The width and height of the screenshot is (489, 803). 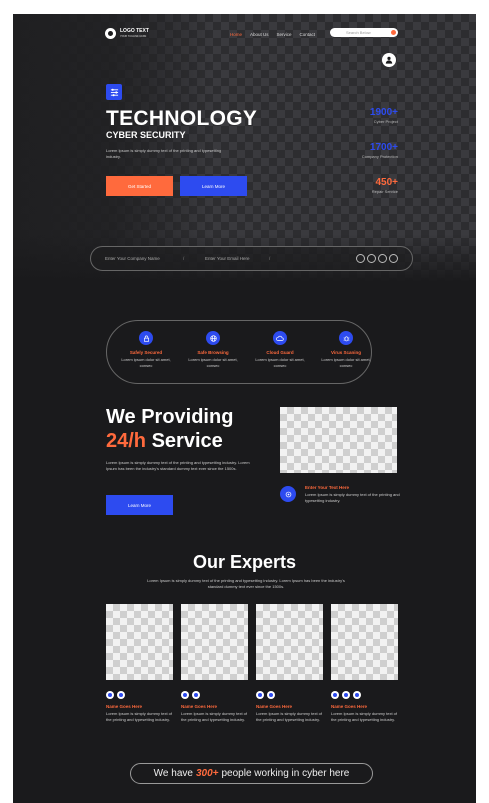 What do you see at coordinates (236, 34) in the screenshot?
I see `nav-home: Home` at bounding box center [236, 34].